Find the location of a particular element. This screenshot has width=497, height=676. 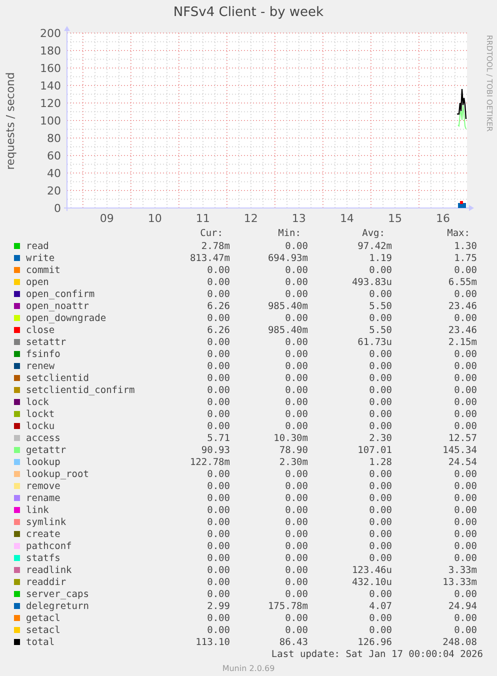

min-value: 78.90 is located at coordinates (293, 450).